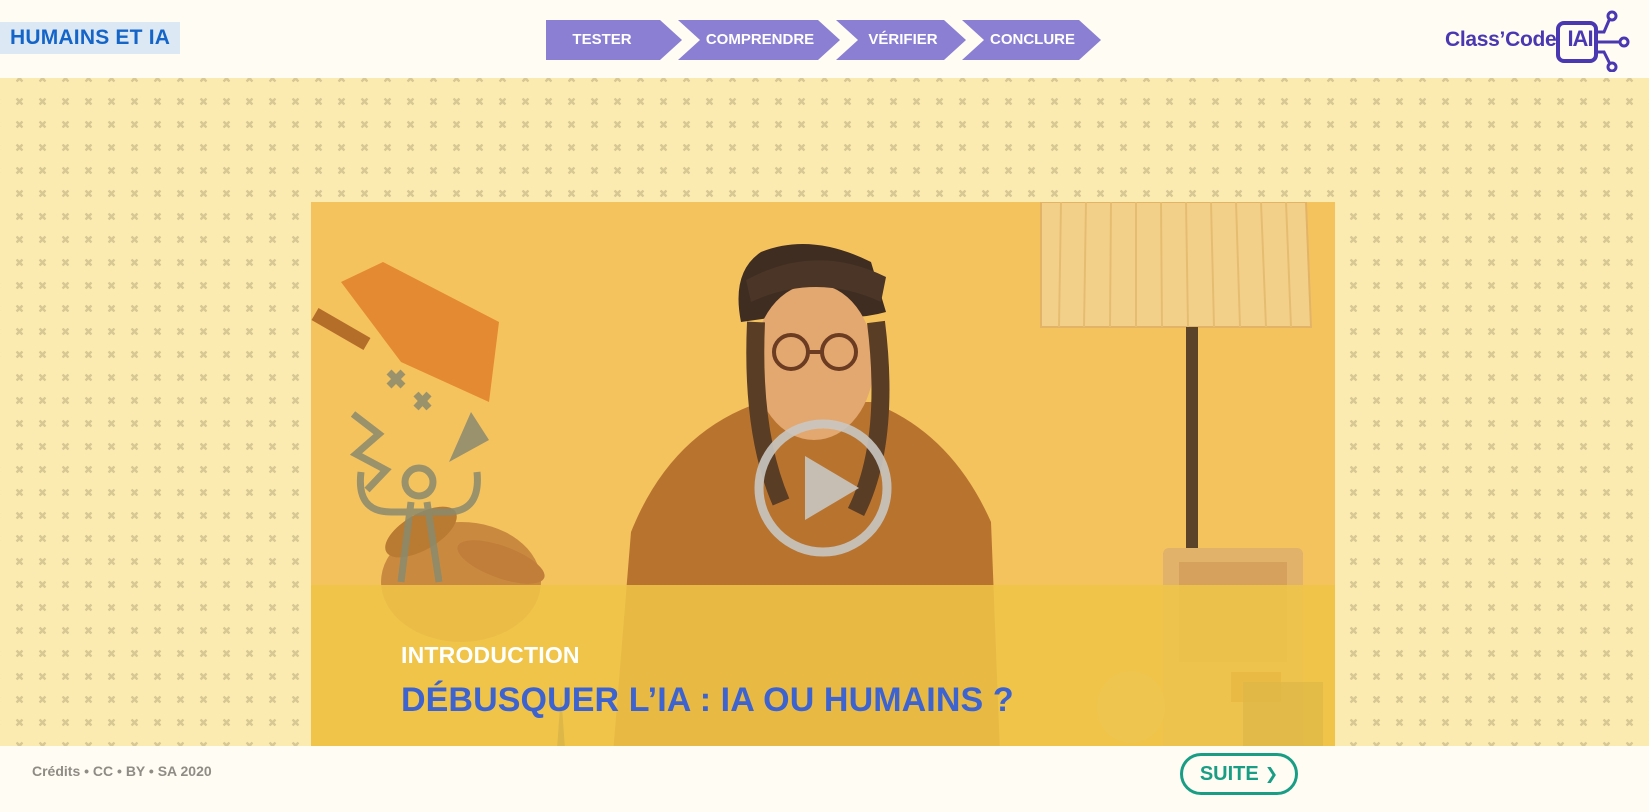 The image size is (1649, 812). I want to click on step-tester: TESTER, so click(614, 40).